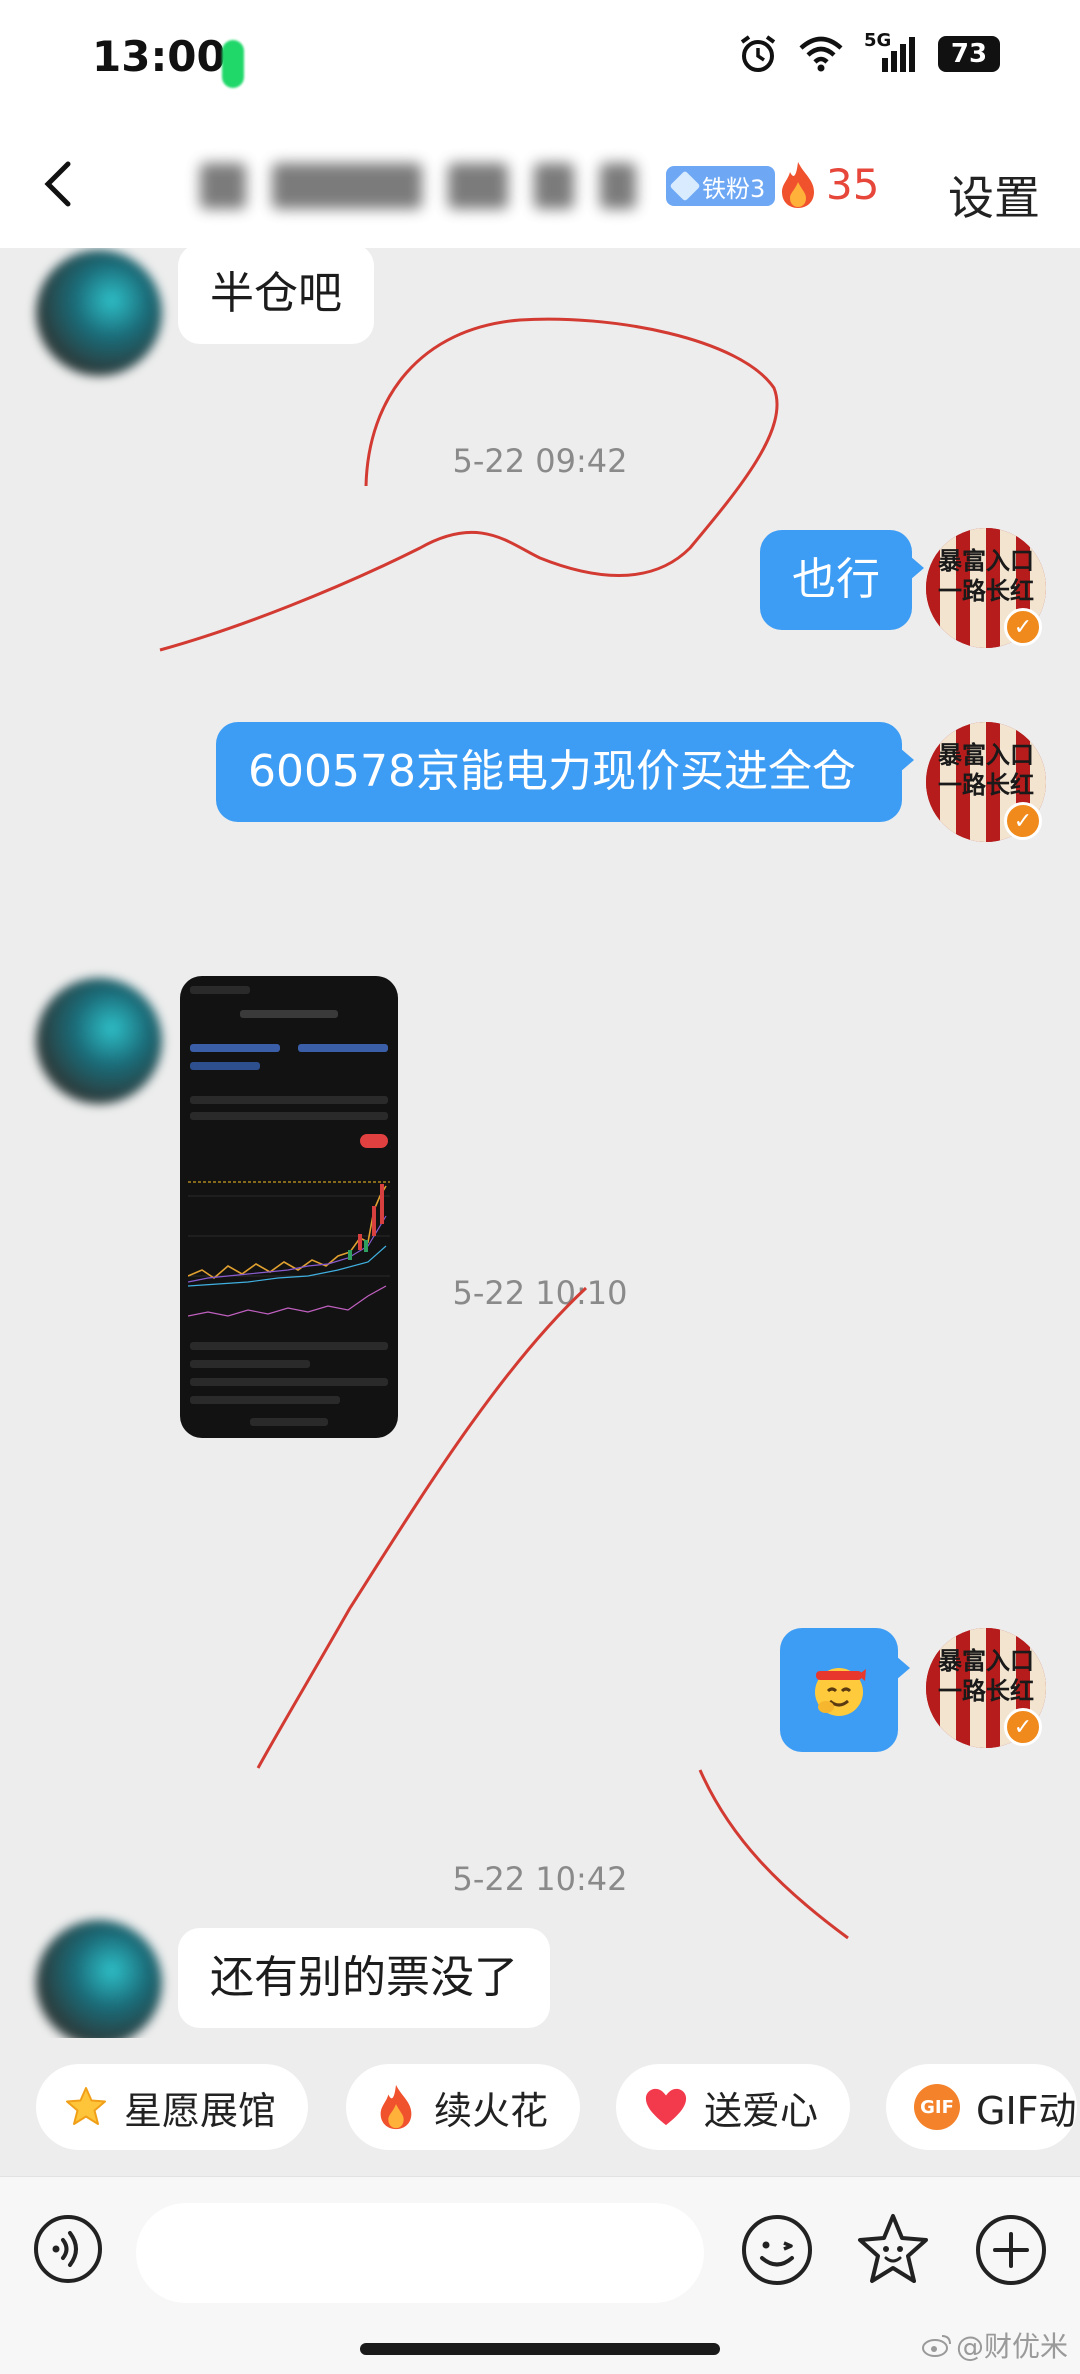 The height and width of the screenshot is (2374, 1080). I want to click on voice-input-icon, so click(68, 2249).